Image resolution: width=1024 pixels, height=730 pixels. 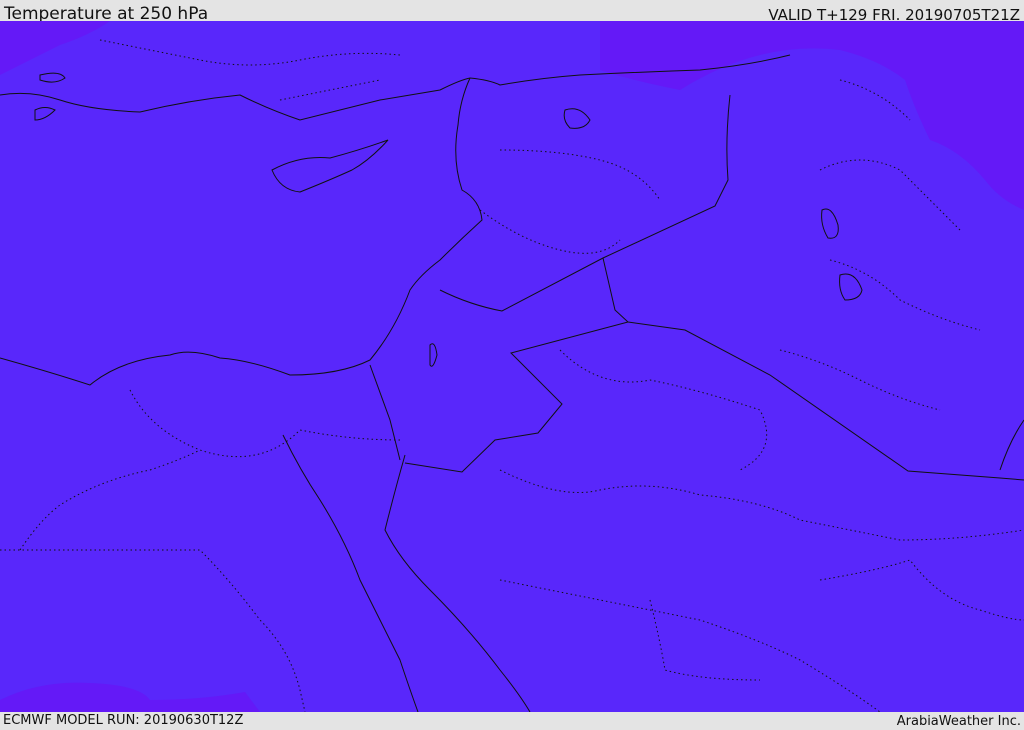 What do you see at coordinates (830, 223) in the screenshot?
I see `lake-tharthar` at bounding box center [830, 223].